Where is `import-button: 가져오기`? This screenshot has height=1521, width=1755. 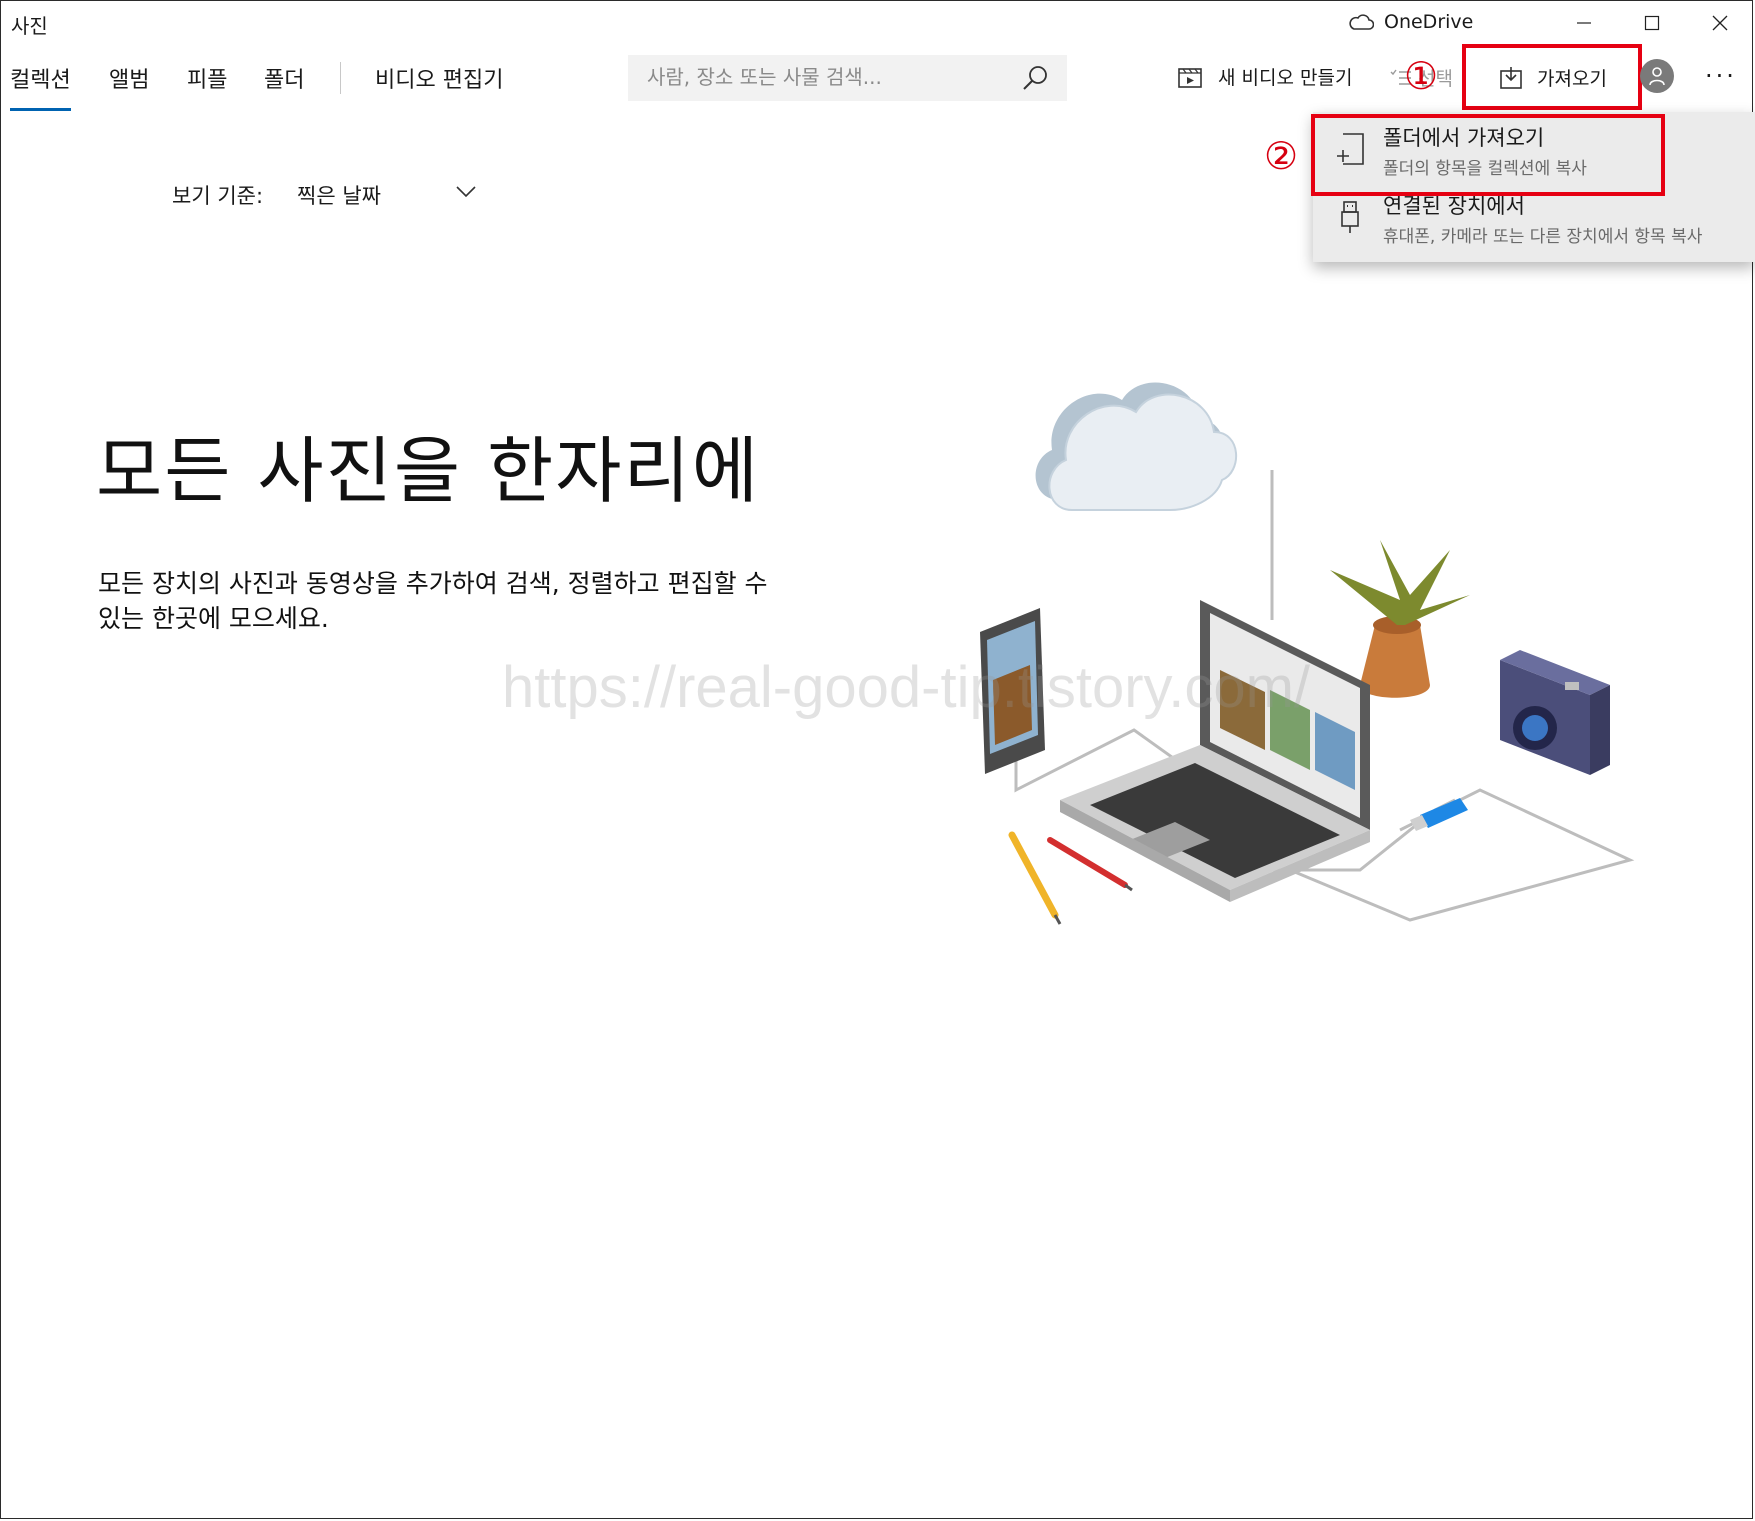 import-button: 가져오기 is located at coordinates (1553, 77).